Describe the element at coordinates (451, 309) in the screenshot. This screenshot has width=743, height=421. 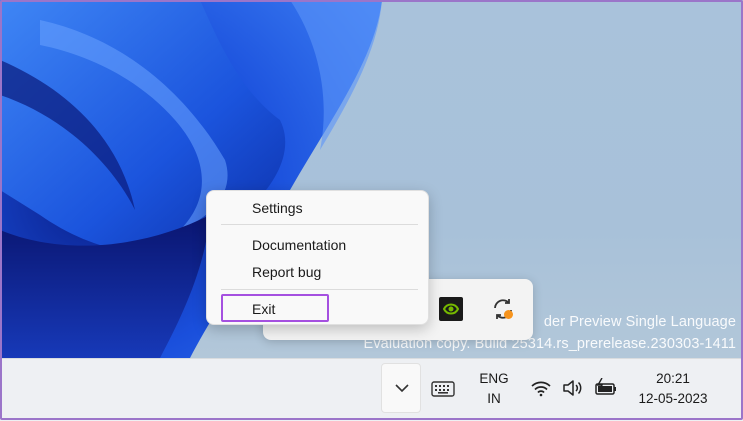
I see `nvidia-icon` at that location.